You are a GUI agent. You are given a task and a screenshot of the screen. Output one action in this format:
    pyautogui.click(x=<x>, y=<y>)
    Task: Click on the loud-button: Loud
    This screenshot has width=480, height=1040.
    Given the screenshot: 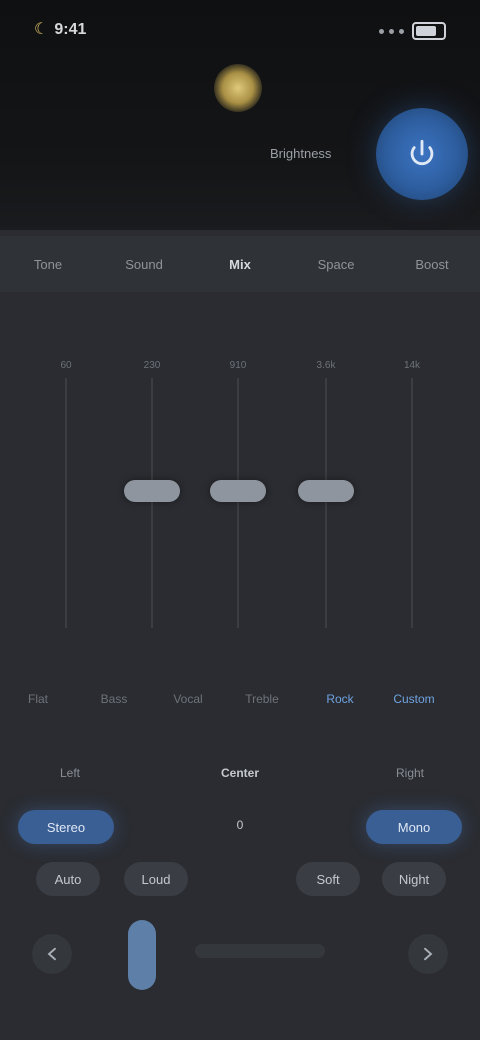 What is the action you would take?
    pyautogui.click(x=156, y=879)
    